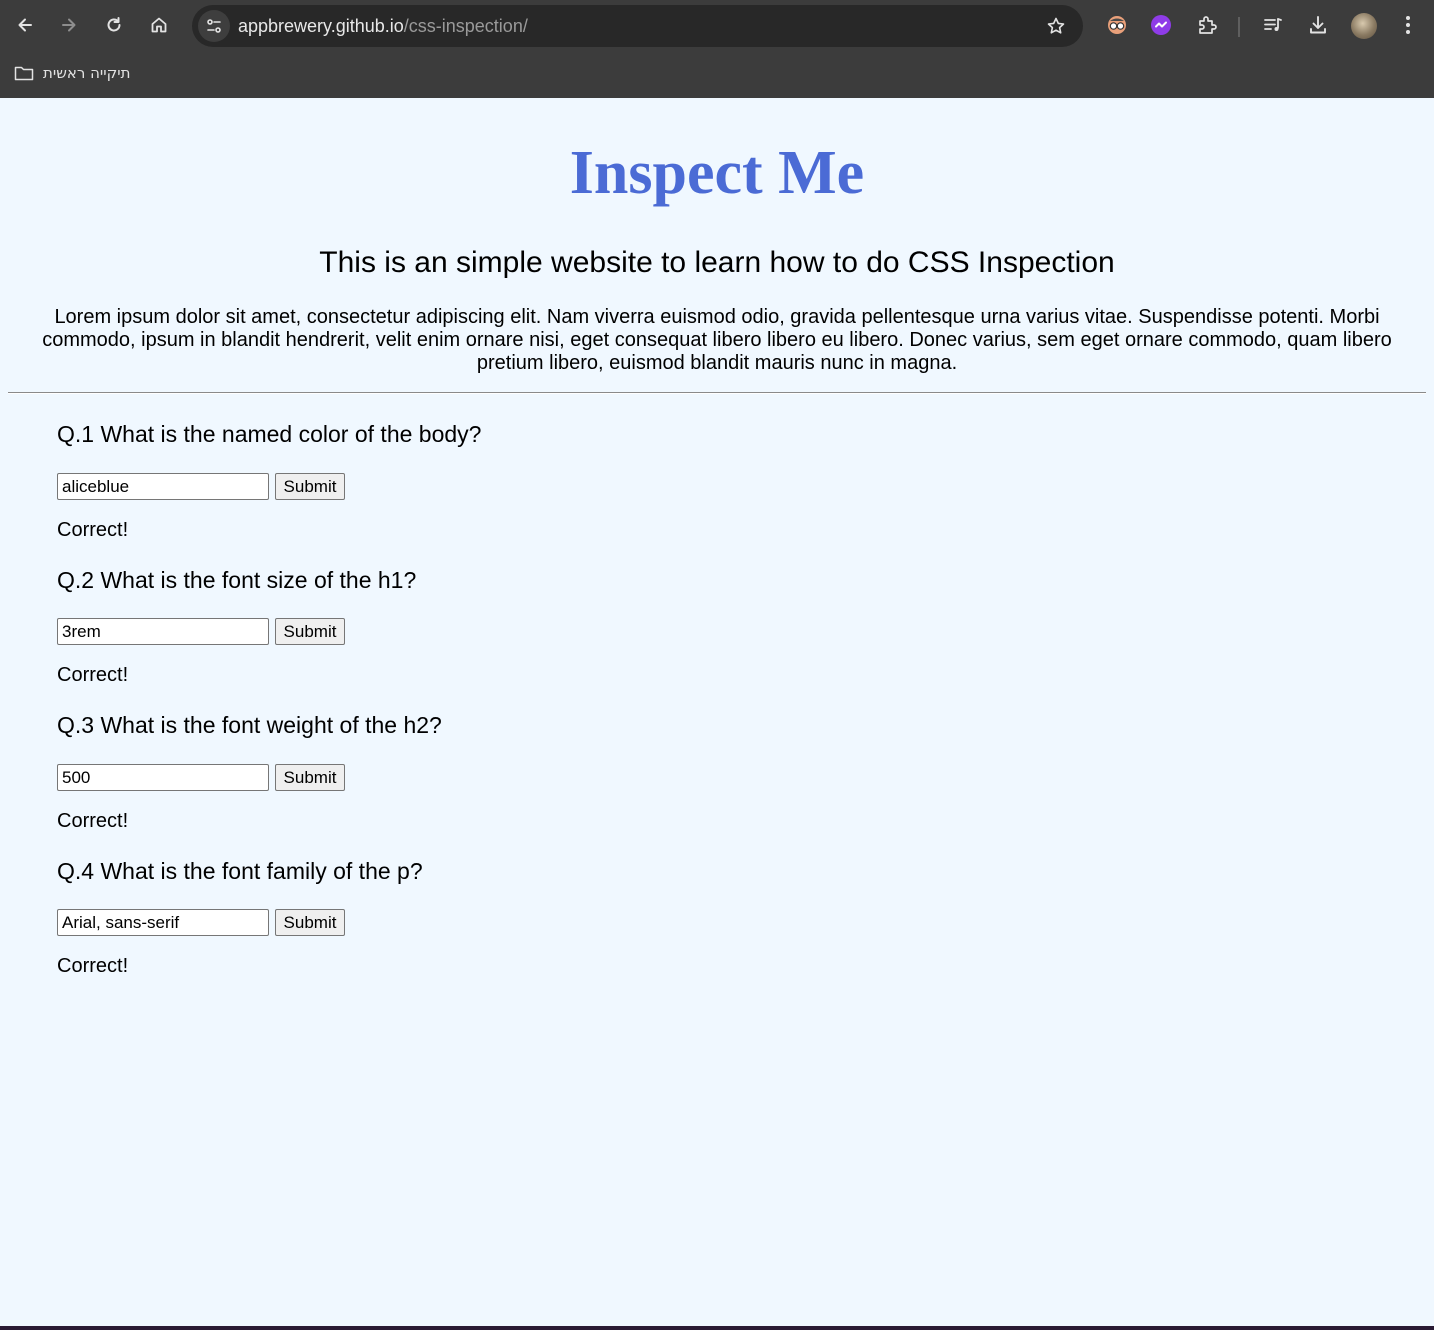 The image size is (1434, 1330). Describe the element at coordinates (163, 631) in the screenshot. I see `question-2-input` at that location.